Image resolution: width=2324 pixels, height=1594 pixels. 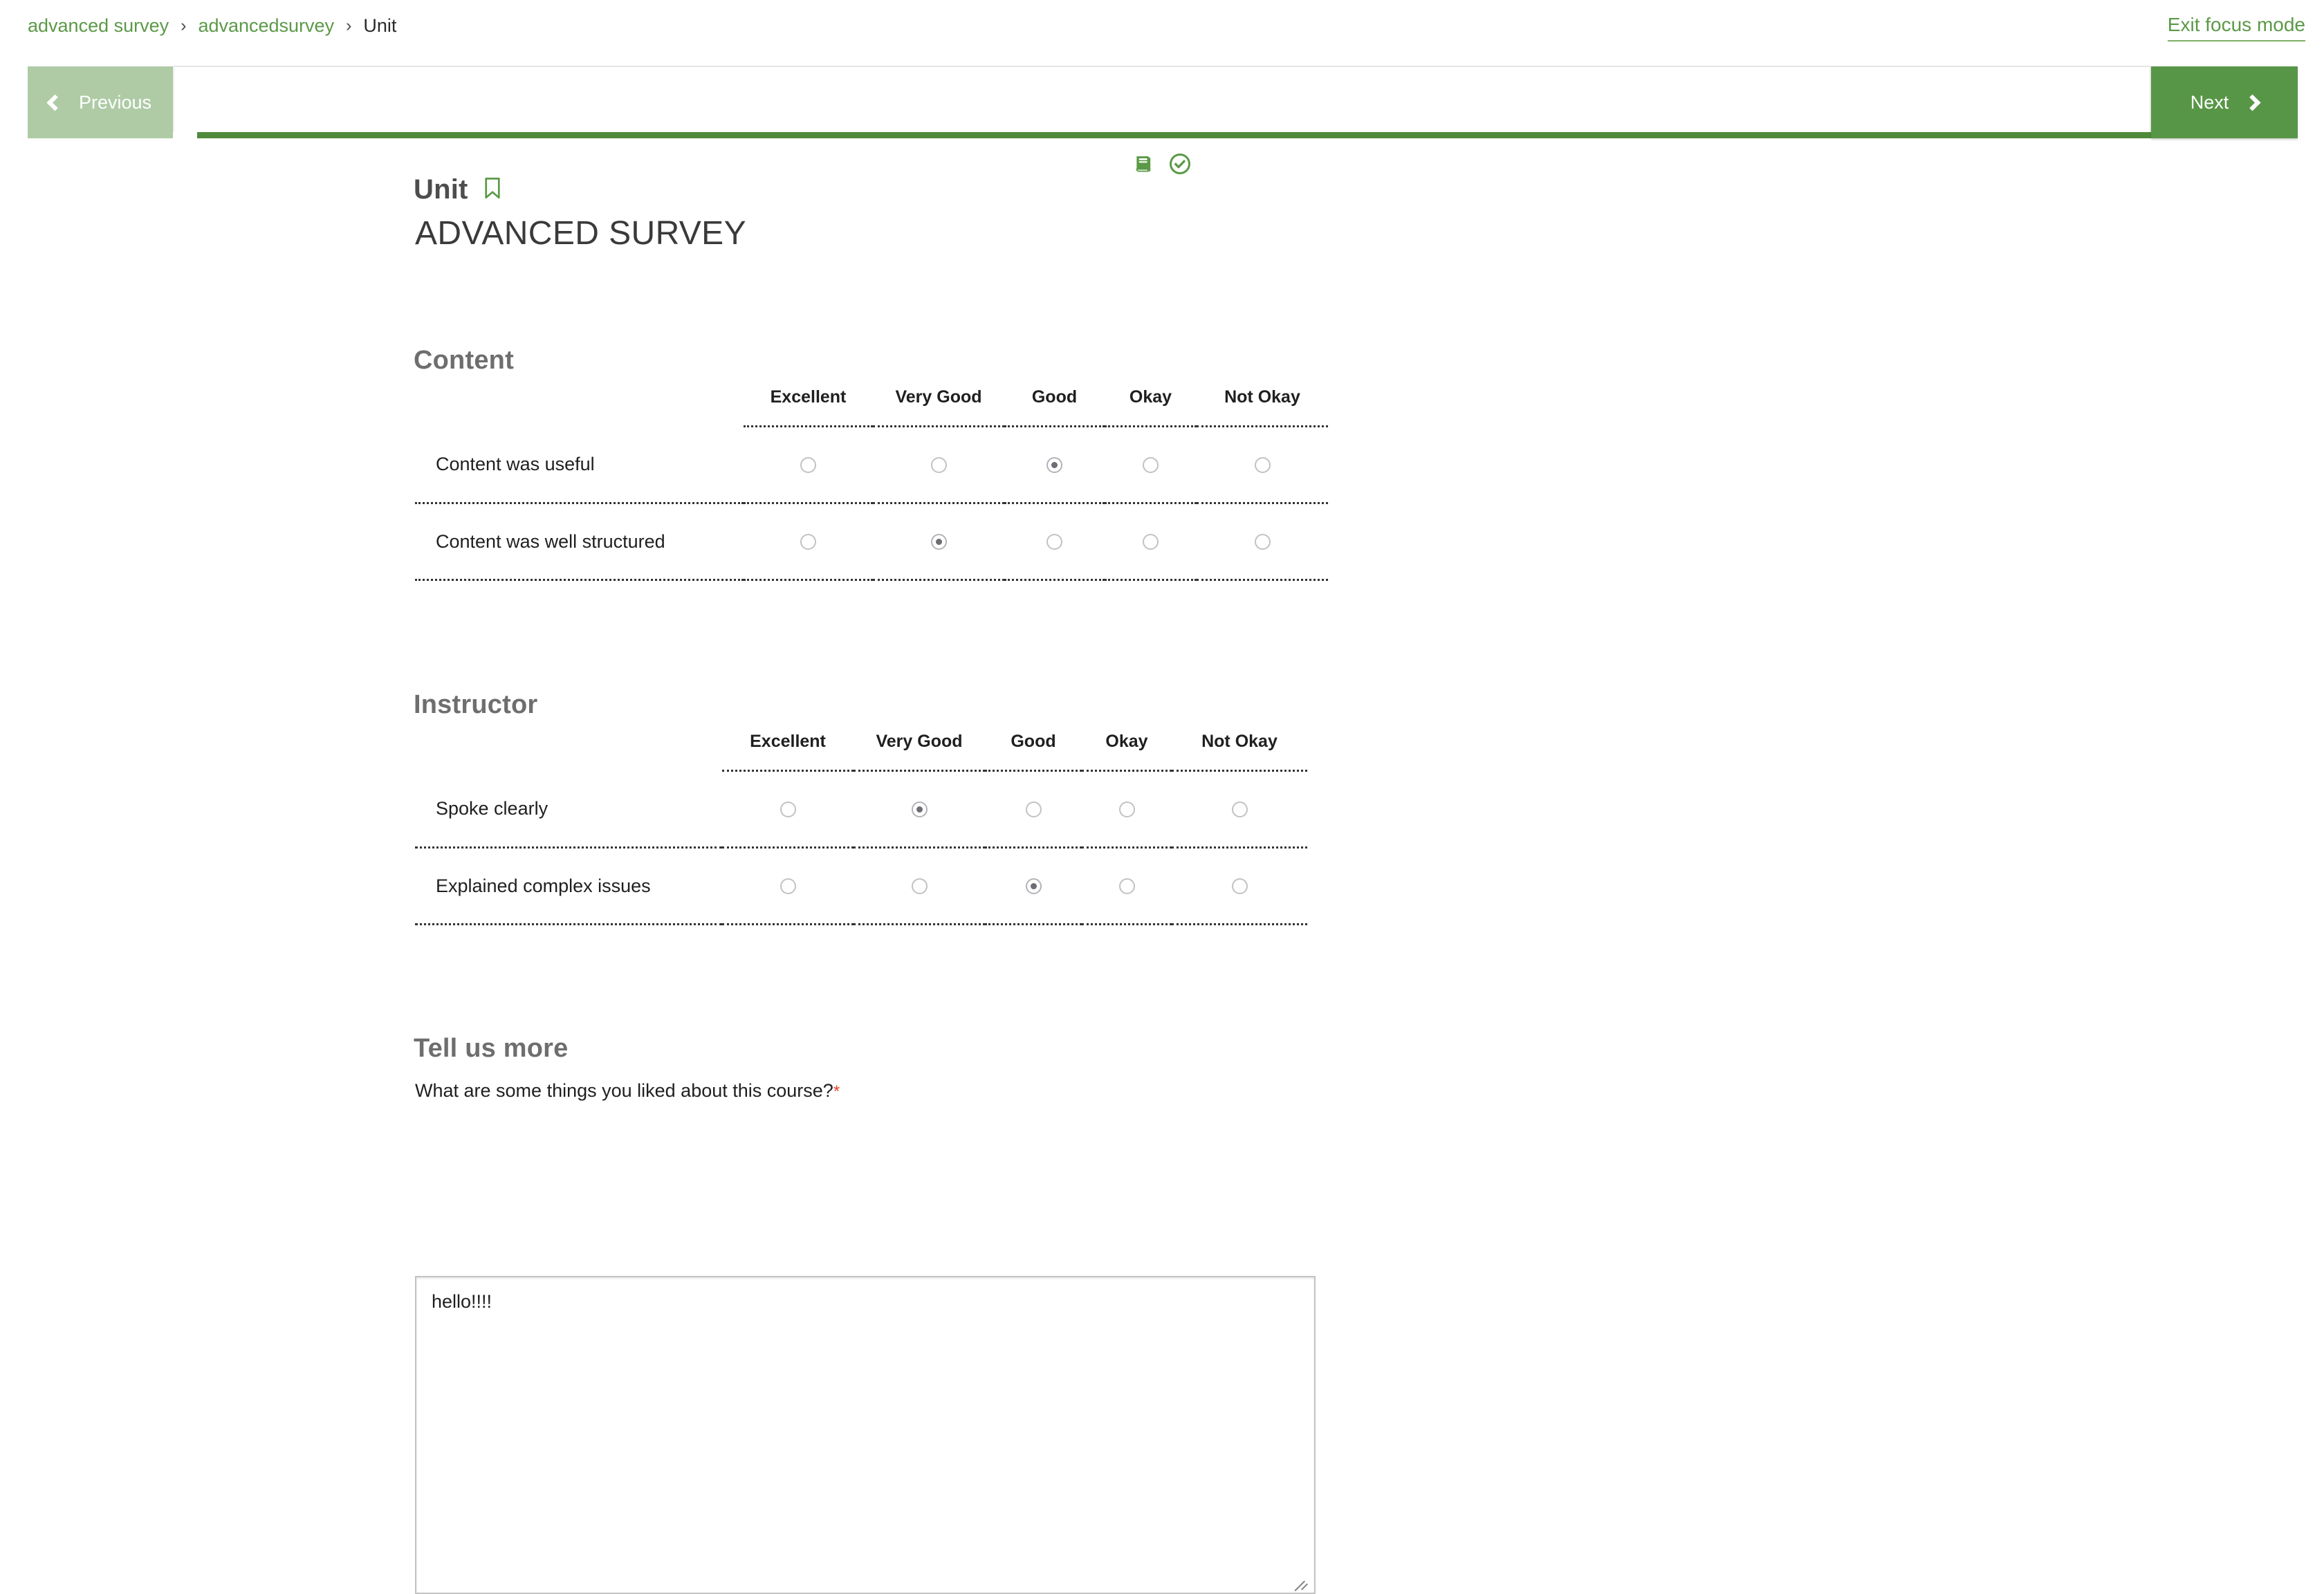 I want to click on previous-button-label: Previous, so click(x=115, y=102).